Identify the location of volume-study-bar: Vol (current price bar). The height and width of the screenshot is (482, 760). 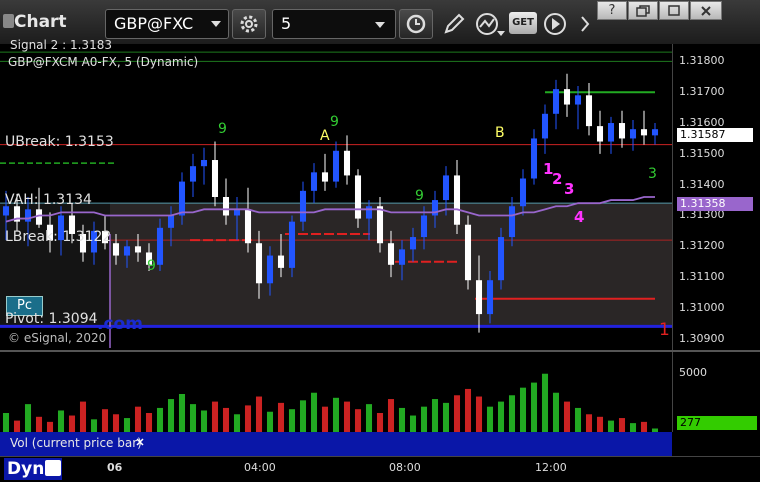
(336, 444).